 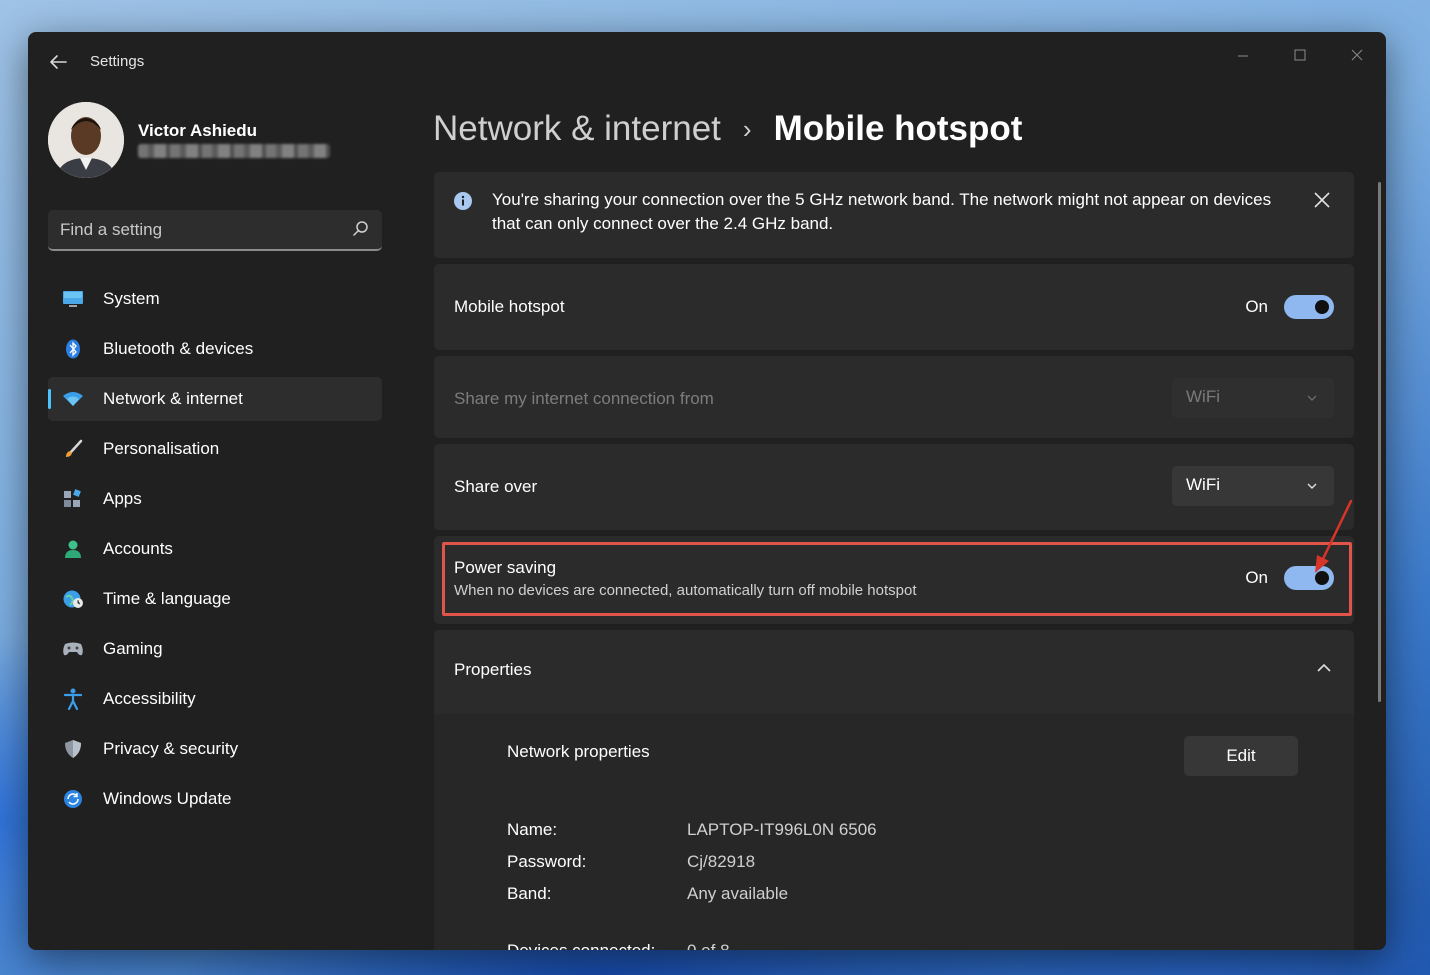 What do you see at coordinates (234, 151) in the screenshot?
I see `user-email-blurred` at bounding box center [234, 151].